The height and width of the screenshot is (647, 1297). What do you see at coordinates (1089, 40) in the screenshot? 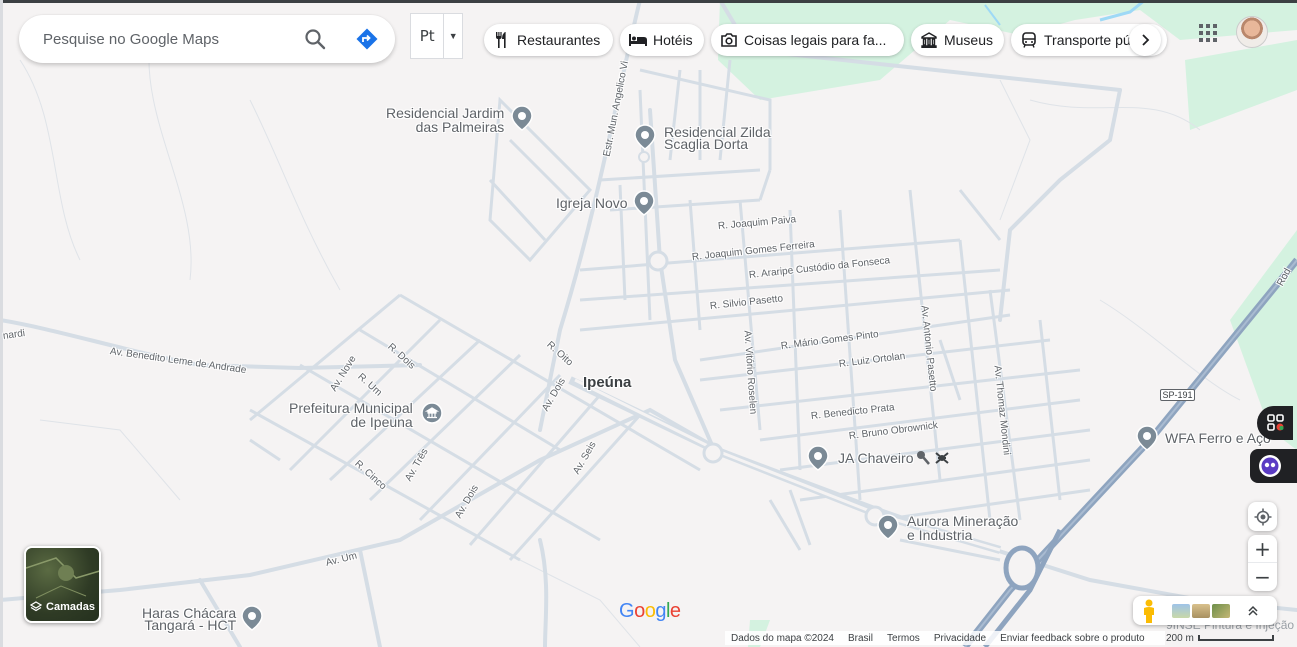
I see `chip-label: Transporte púl` at bounding box center [1089, 40].